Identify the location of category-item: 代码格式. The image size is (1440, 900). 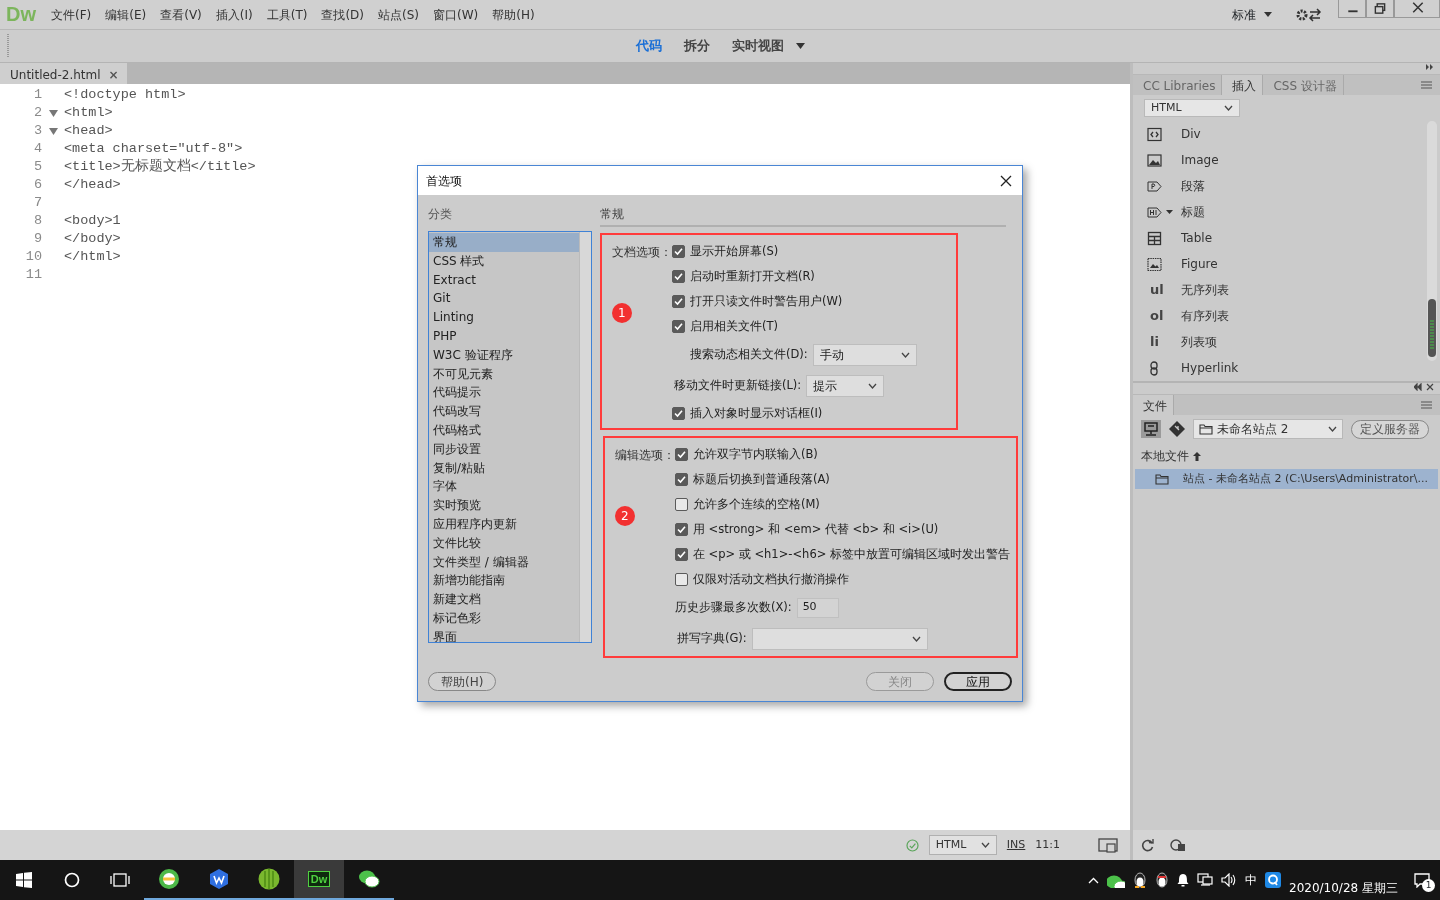
(504, 430).